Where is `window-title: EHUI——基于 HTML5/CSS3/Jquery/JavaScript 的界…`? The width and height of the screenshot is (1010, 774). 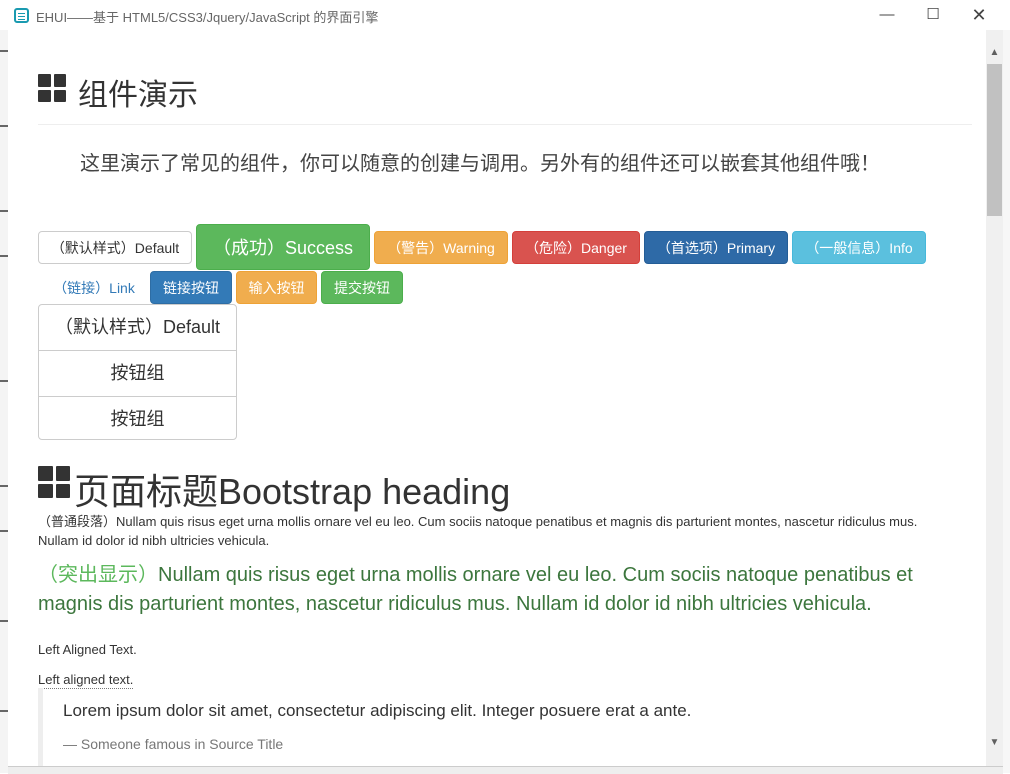
window-title: EHUI——基于 HTML5/CSS3/Jquery/JavaScript 的界… is located at coordinates (207, 17).